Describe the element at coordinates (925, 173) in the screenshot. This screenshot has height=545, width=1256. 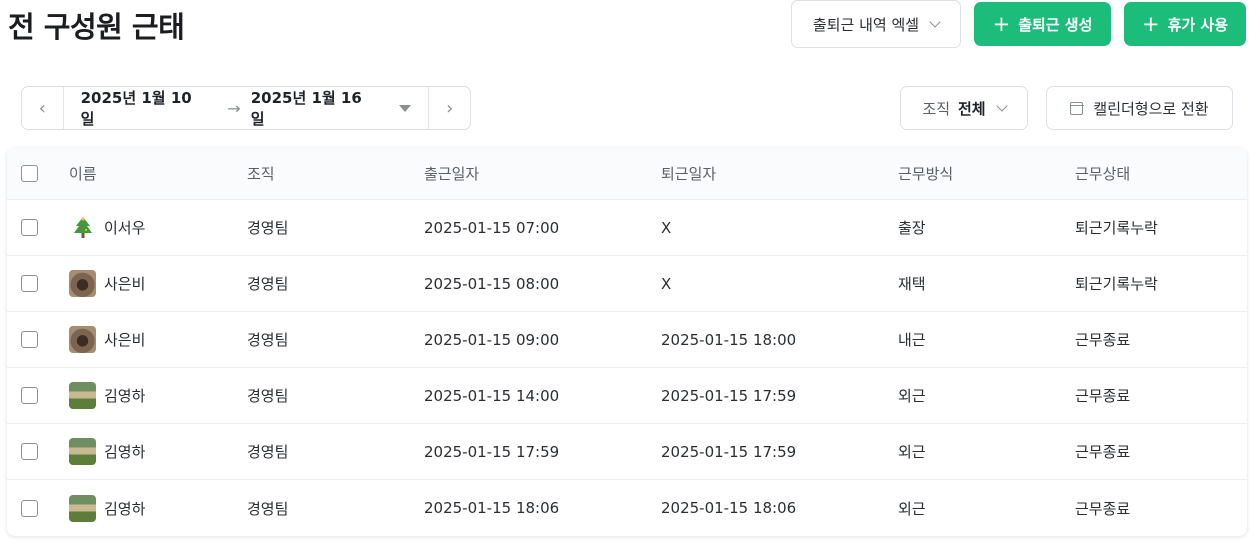
I see `header-work-type: 근무방식` at that location.